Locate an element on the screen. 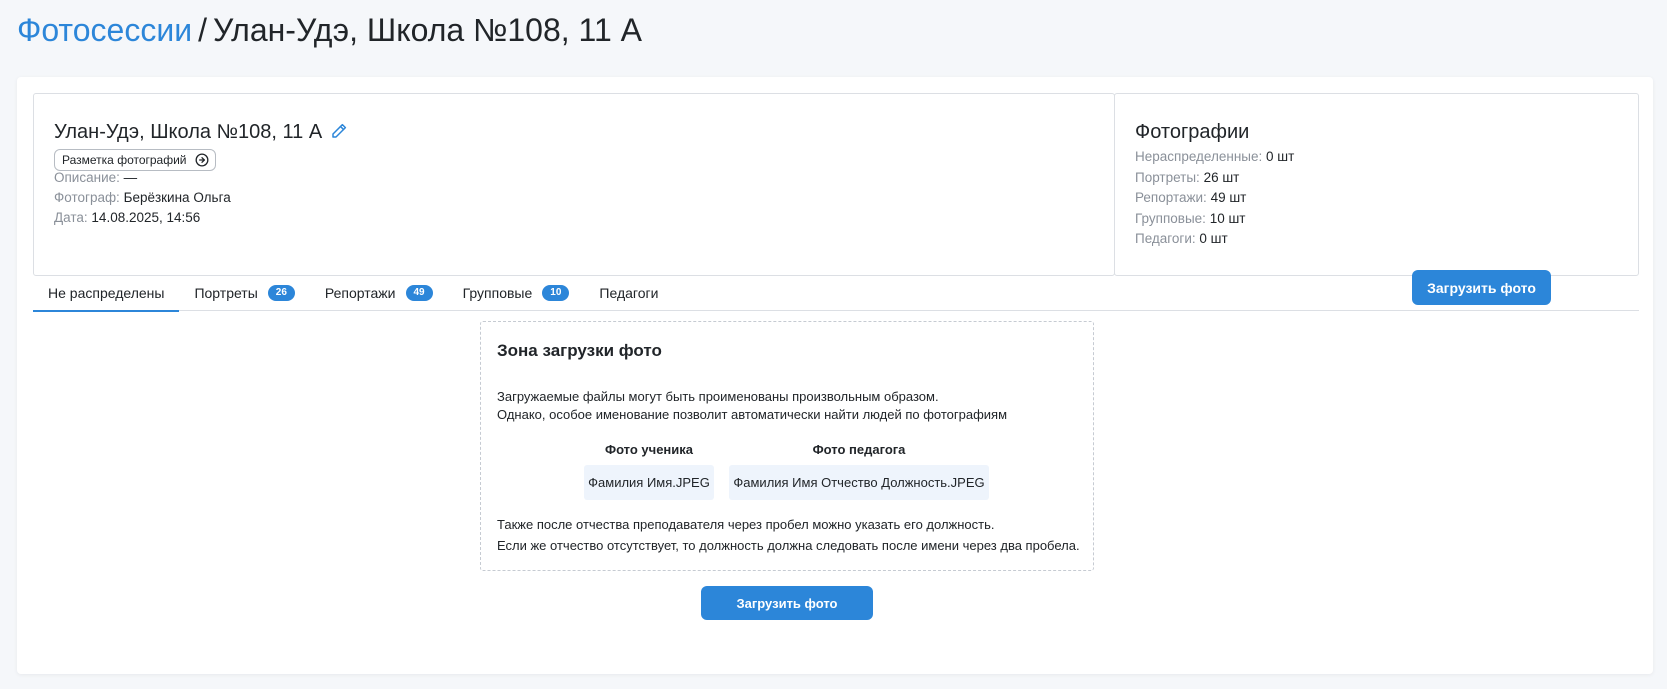 The width and height of the screenshot is (1667, 689). stat-value: 26 шт is located at coordinates (1221, 177).